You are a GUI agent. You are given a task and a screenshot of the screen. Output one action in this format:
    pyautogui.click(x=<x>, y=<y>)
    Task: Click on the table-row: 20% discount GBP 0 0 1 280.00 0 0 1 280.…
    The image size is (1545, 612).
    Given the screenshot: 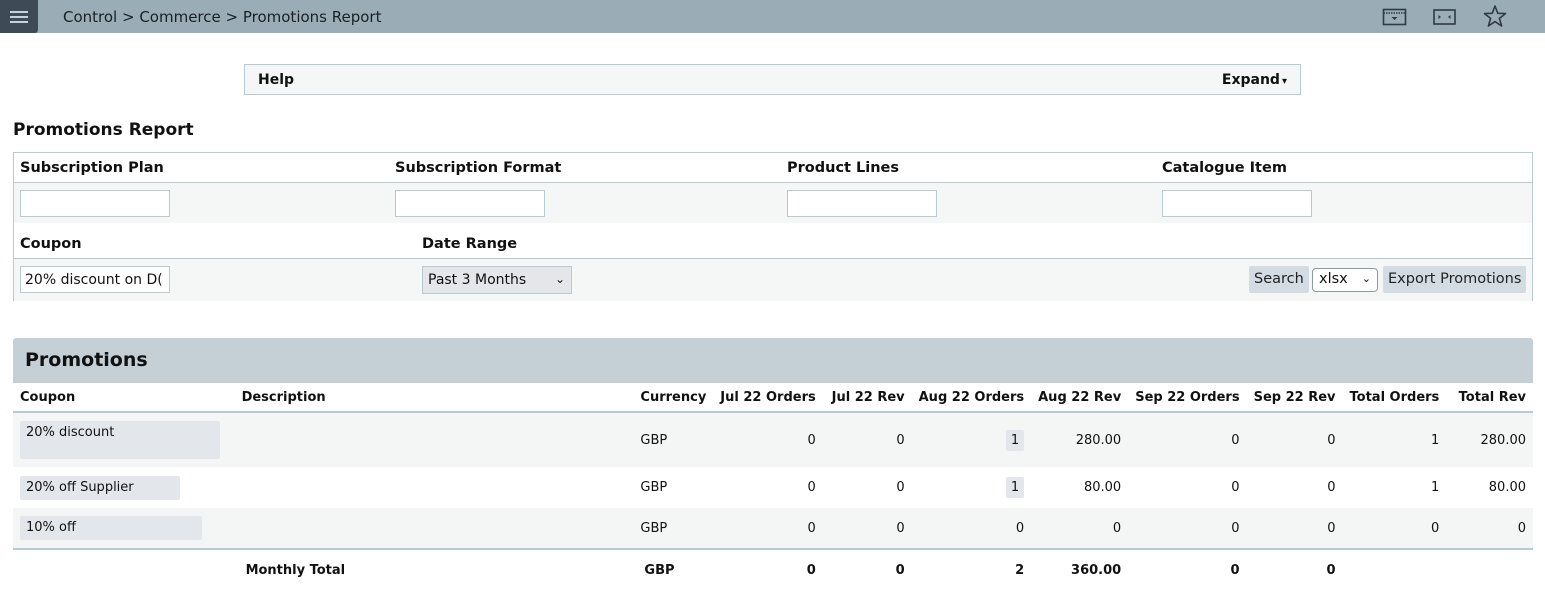 What is the action you would take?
    pyautogui.click(x=773, y=439)
    